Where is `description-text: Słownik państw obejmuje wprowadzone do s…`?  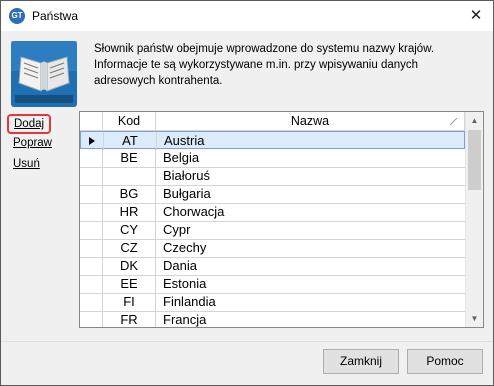 description-text: Słownik państw obejmuje wprowadzone do s… is located at coordinates (264, 65).